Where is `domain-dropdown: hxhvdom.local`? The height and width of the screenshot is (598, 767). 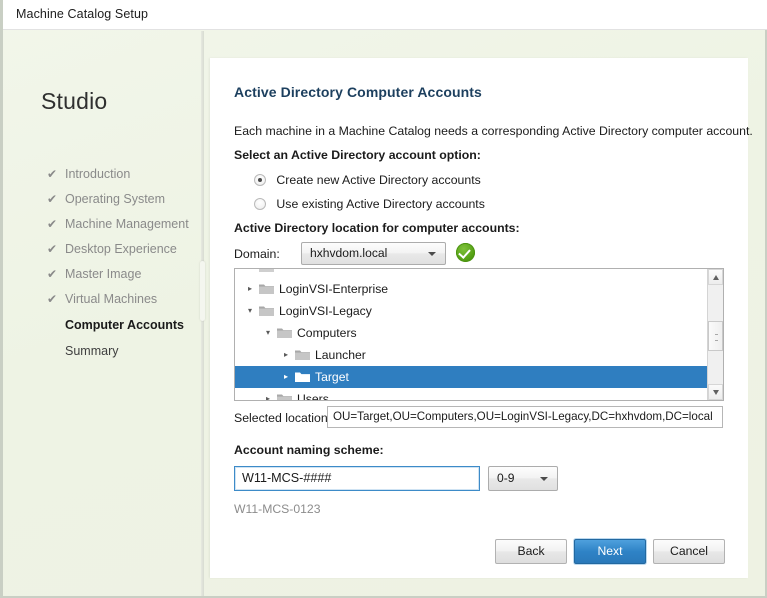 domain-dropdown: hxhvdom.local is located at coordinates (373, 253).